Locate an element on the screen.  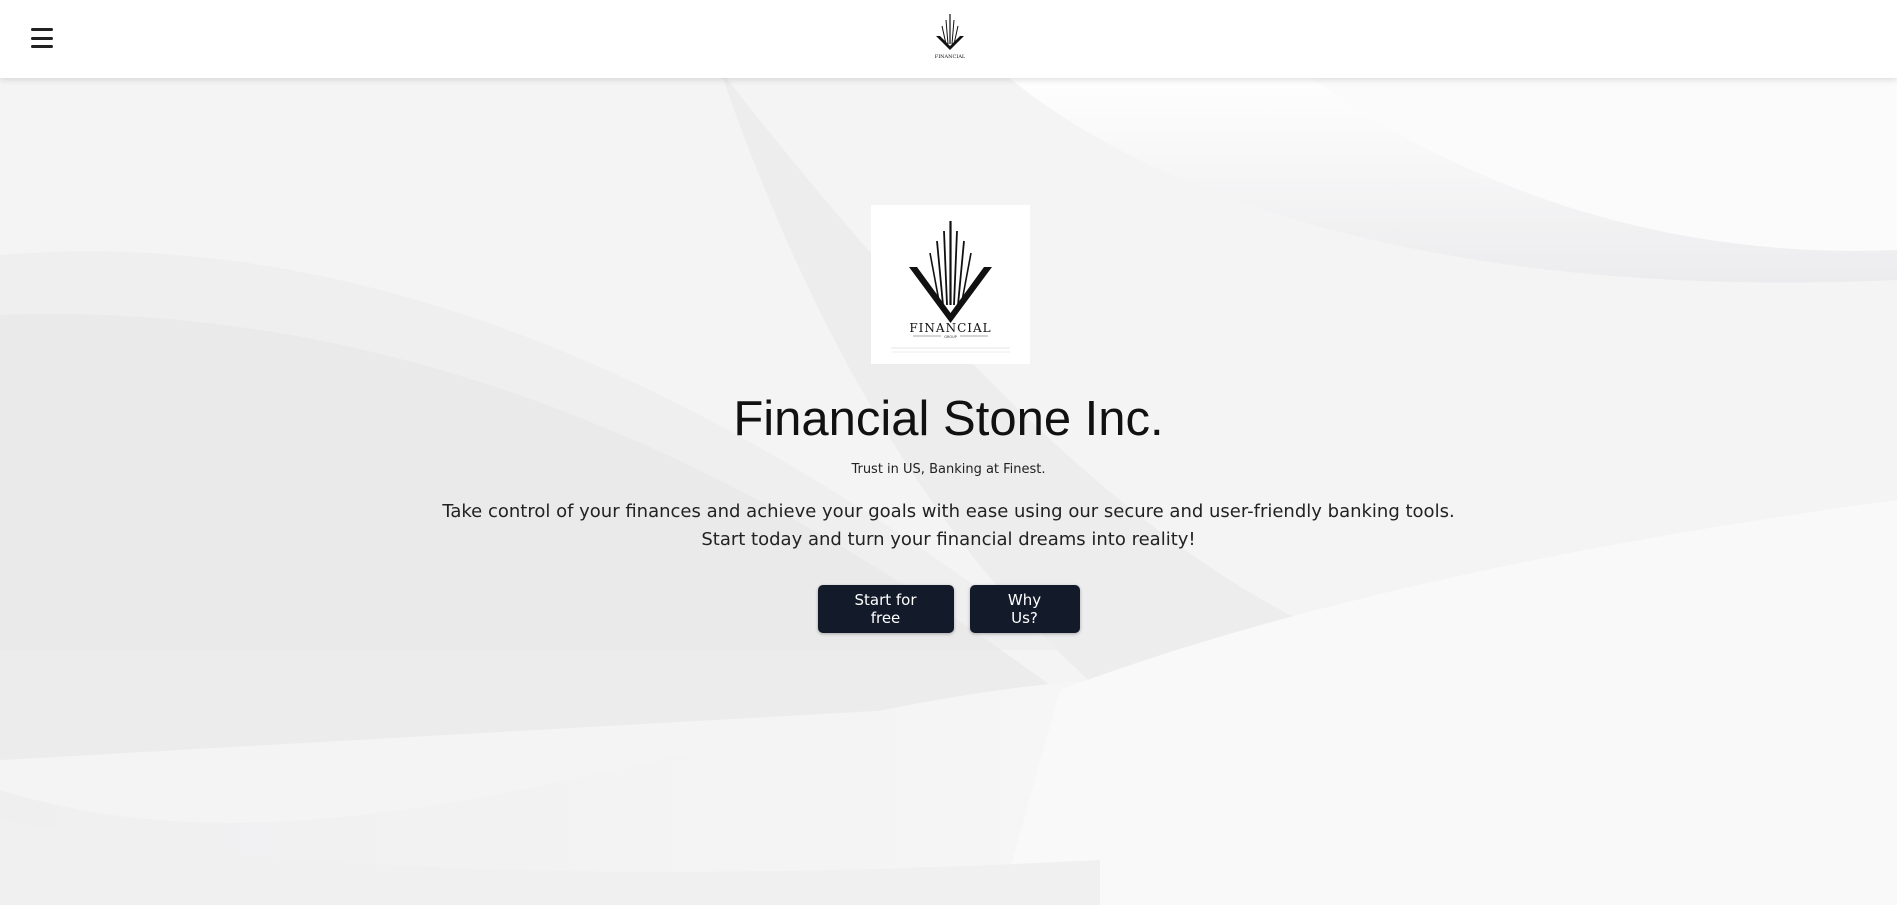
hero-logo: FINANCIAL GROUP is located at coordinates (950, 284).